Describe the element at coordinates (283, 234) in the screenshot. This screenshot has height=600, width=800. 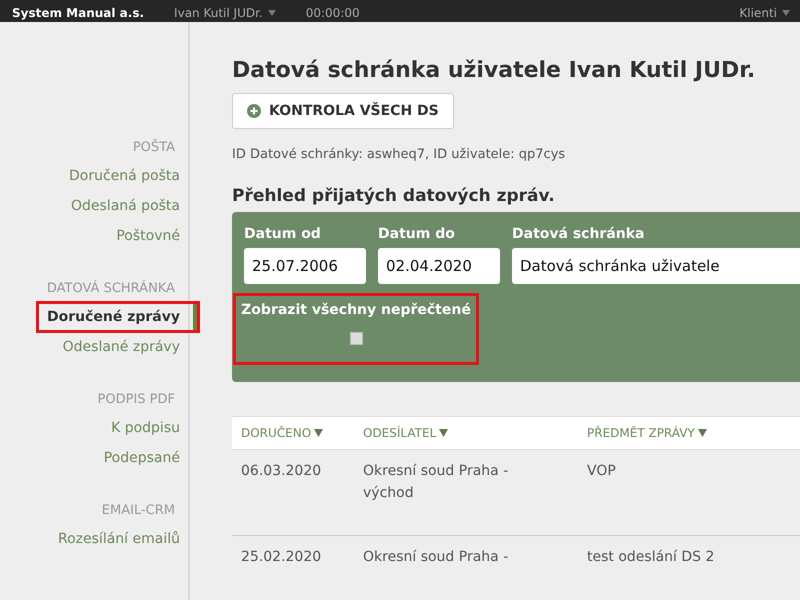
I see `filter-label: Datum od` at that location.